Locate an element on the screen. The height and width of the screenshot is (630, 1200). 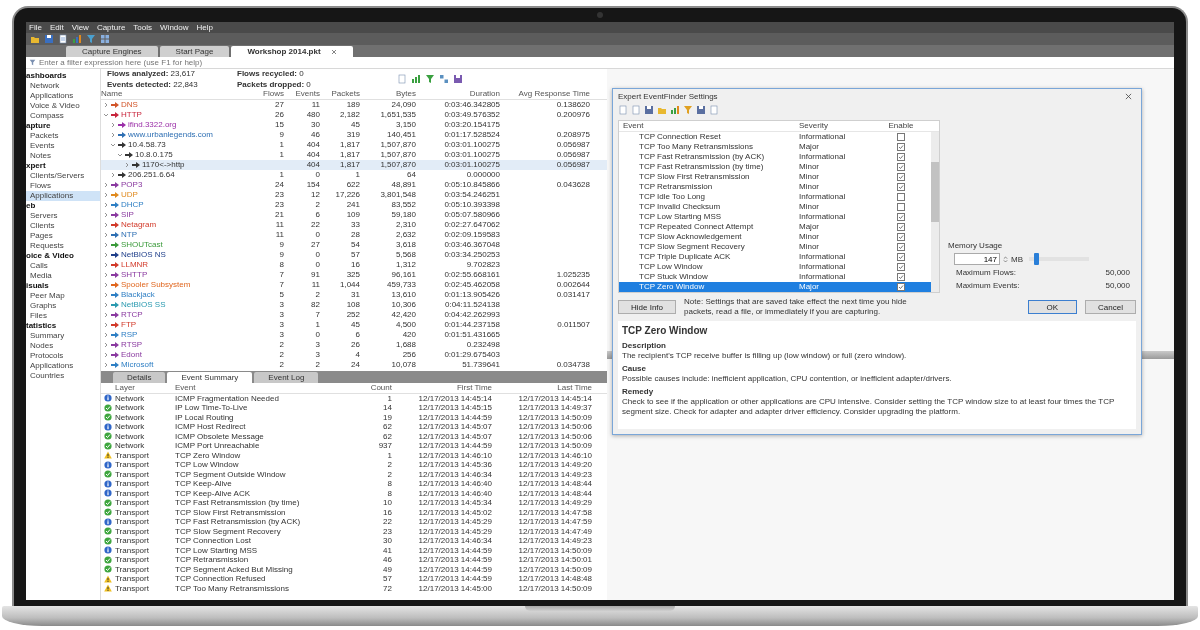
column-header: Events is located at coordinates (305, 94).